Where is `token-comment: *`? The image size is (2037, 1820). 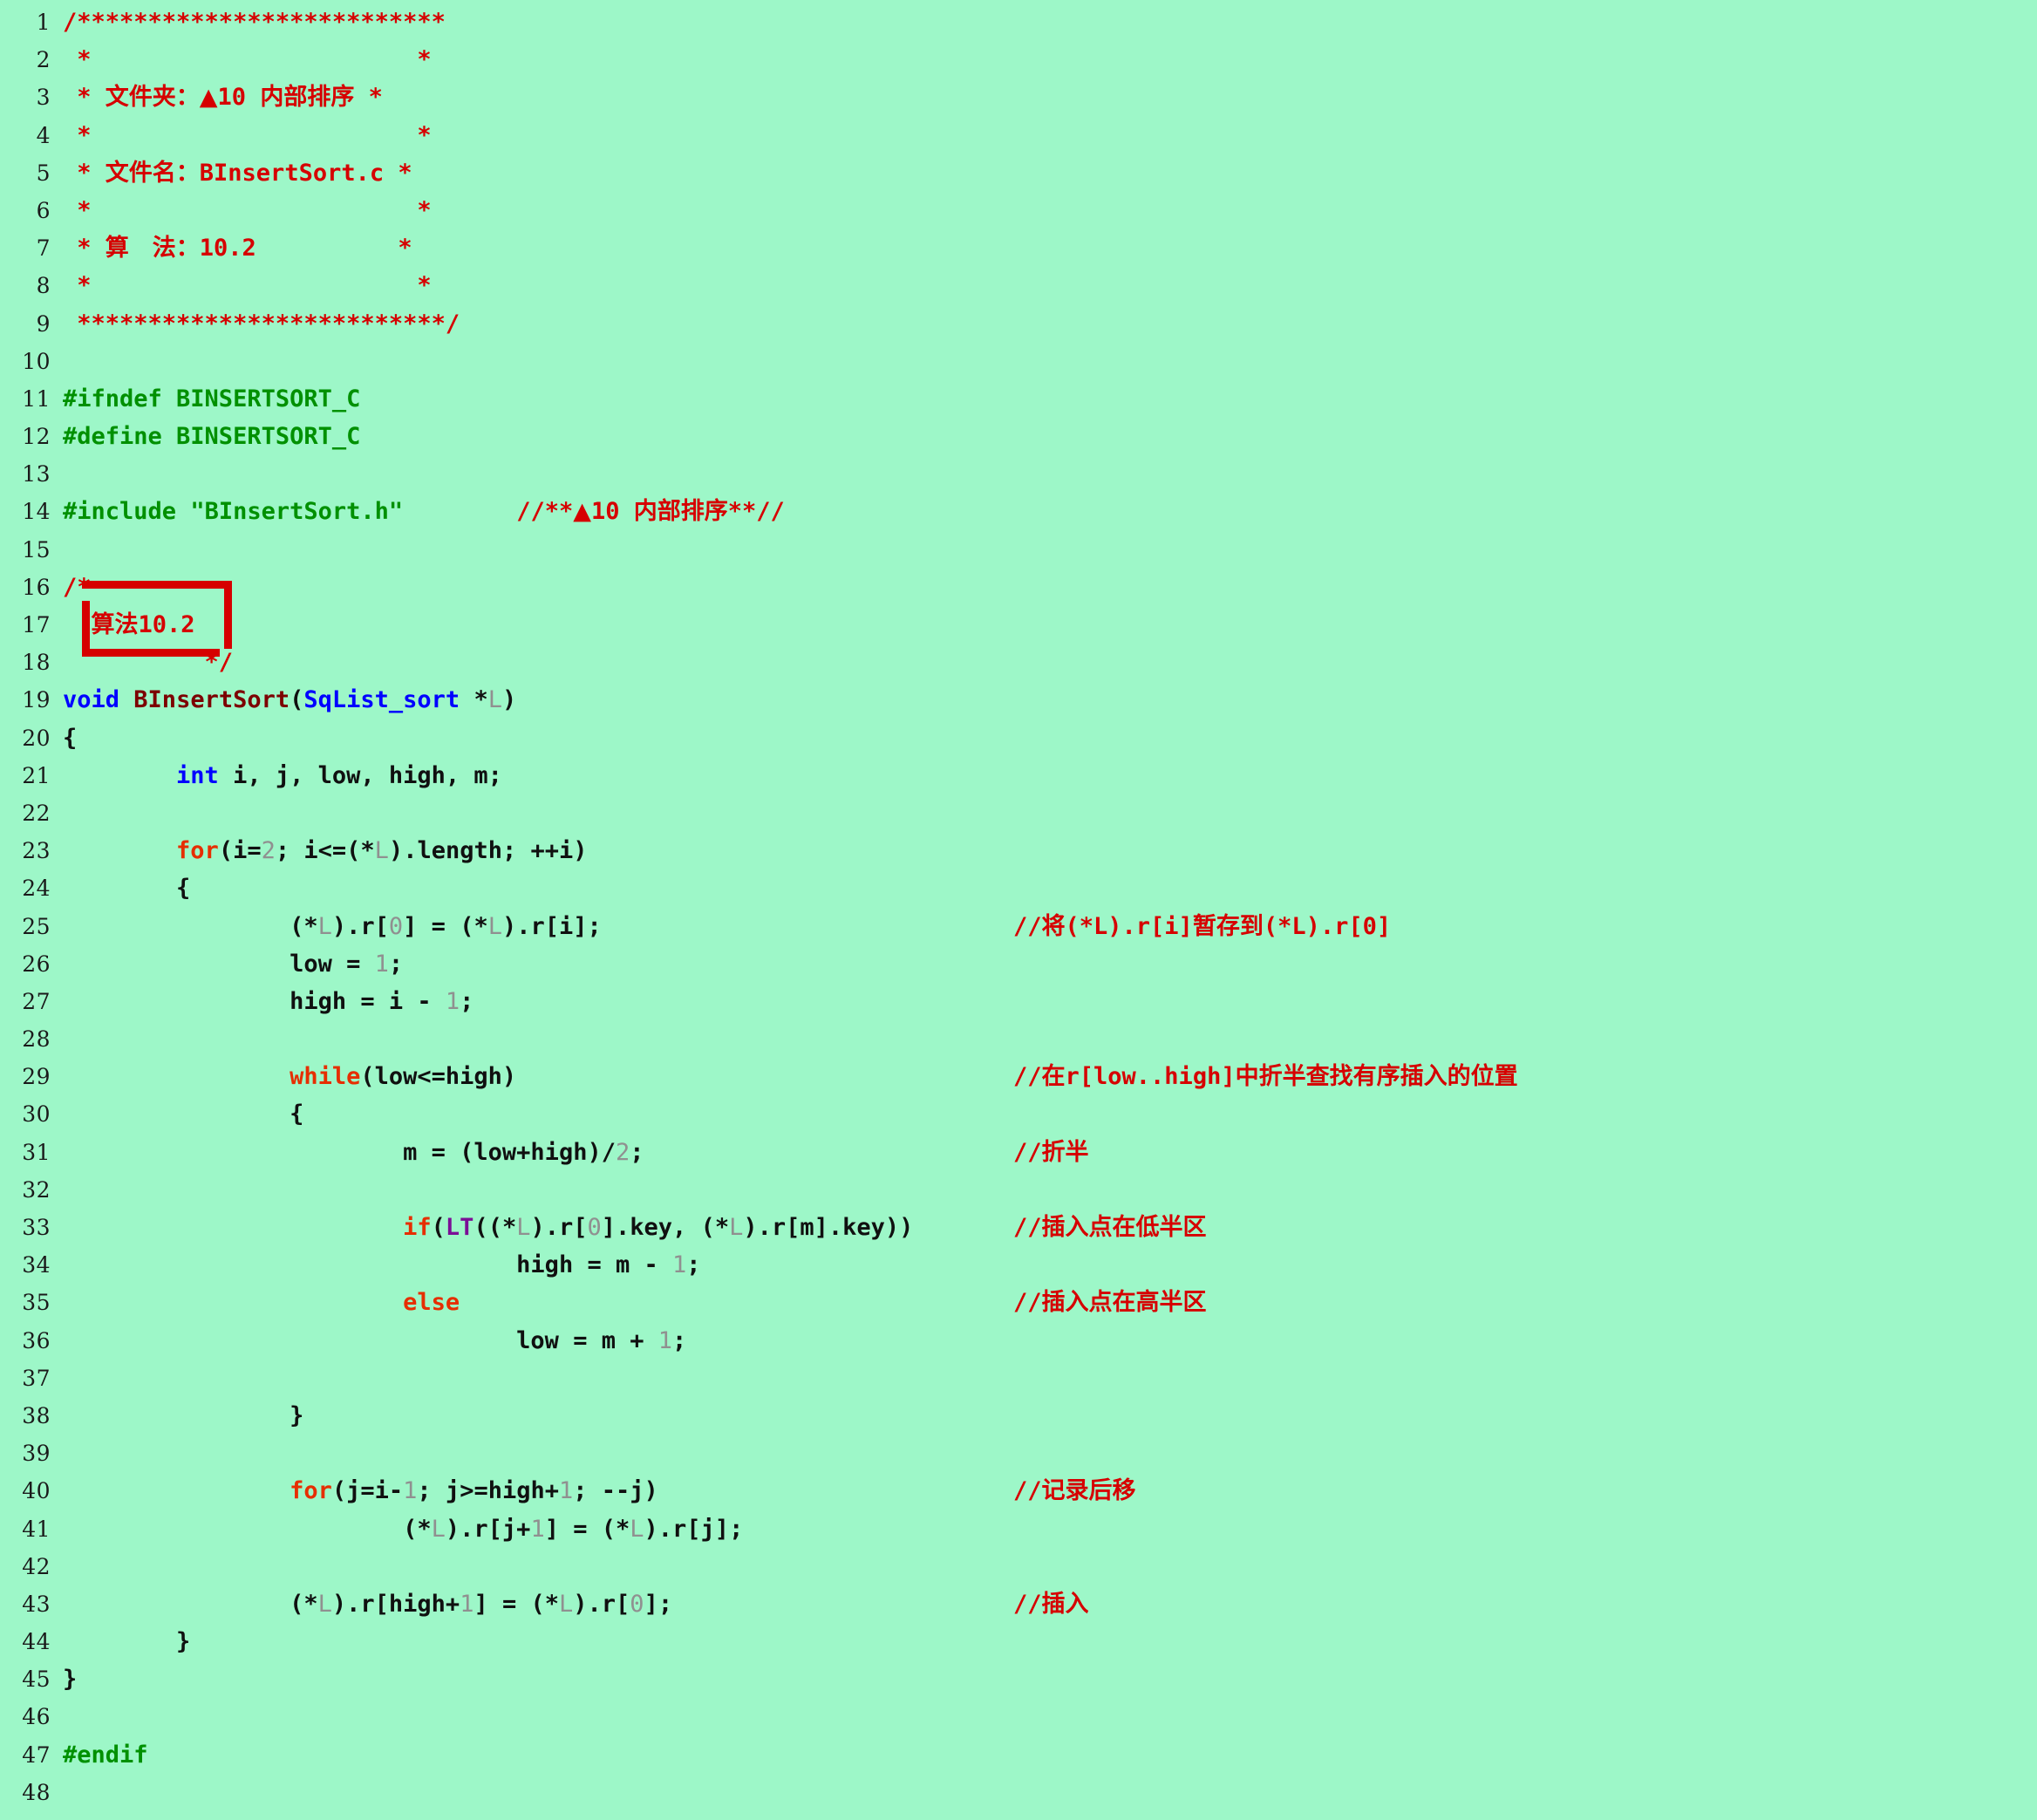
token-comment: * is located at coordinates (84, 173).